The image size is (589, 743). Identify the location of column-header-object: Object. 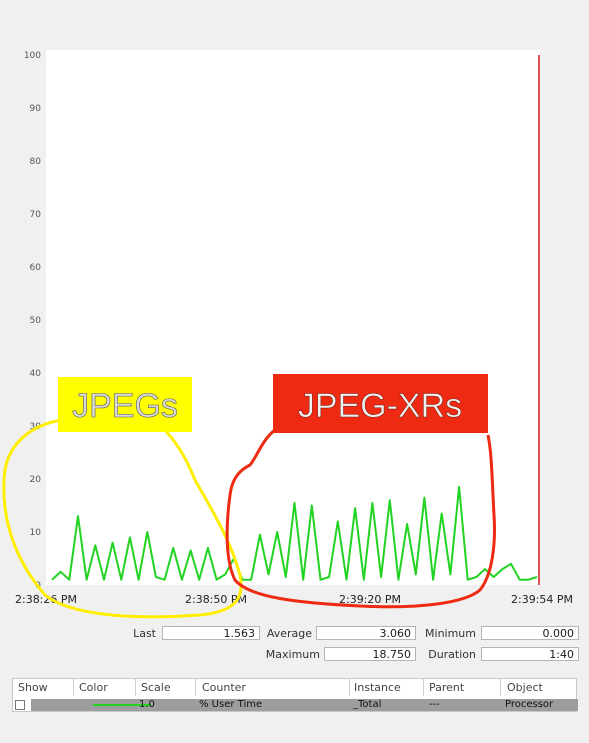
(525, 687).